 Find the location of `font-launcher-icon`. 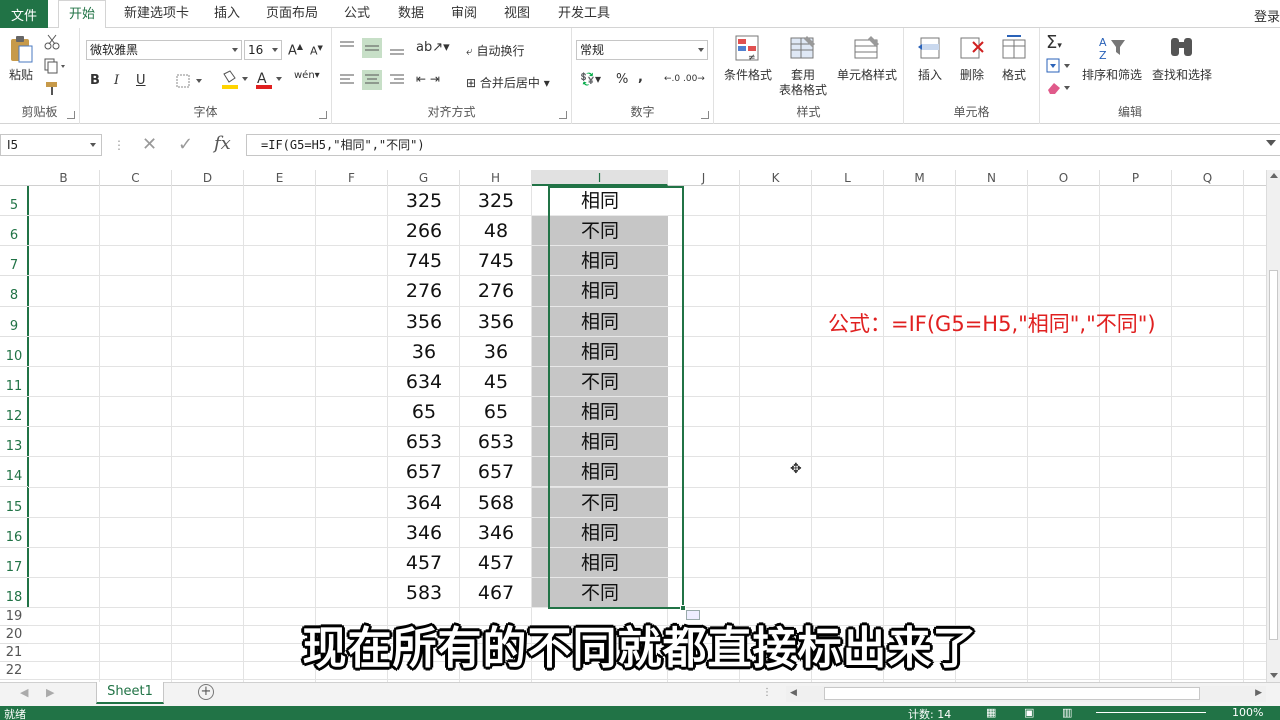

font-launcher-icon is located at coordinates (323, 115).